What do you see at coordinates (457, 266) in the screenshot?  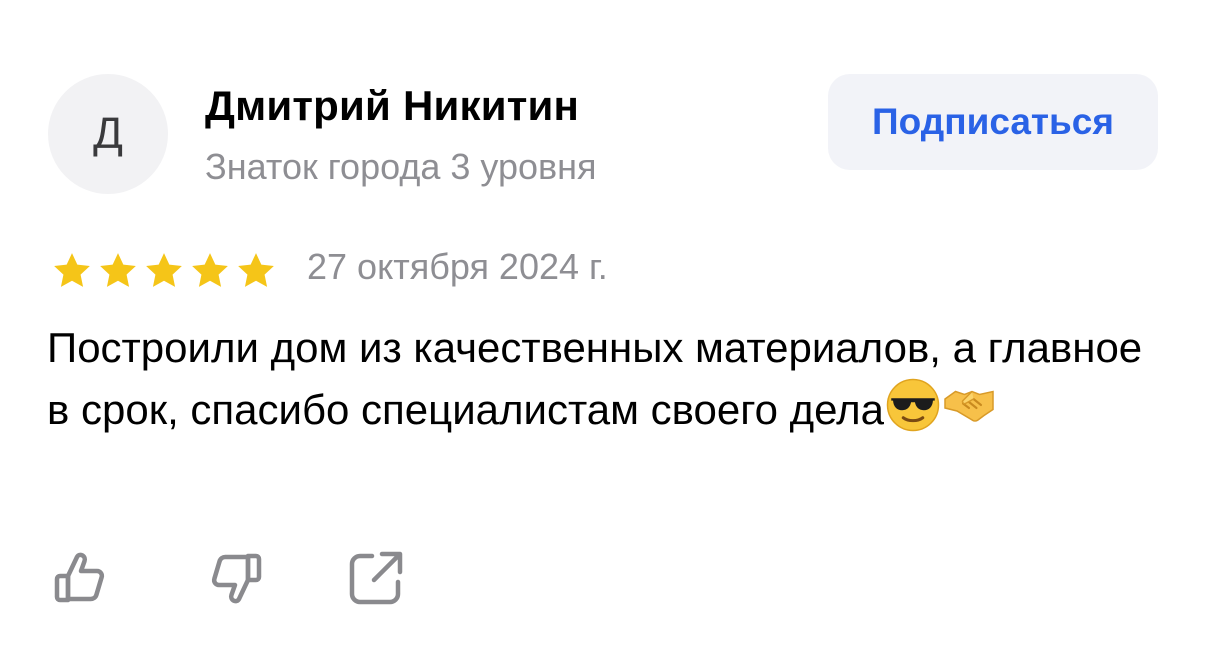 I see `review-date: 27 октября 2024 г.` at bounding box center [457, 266].